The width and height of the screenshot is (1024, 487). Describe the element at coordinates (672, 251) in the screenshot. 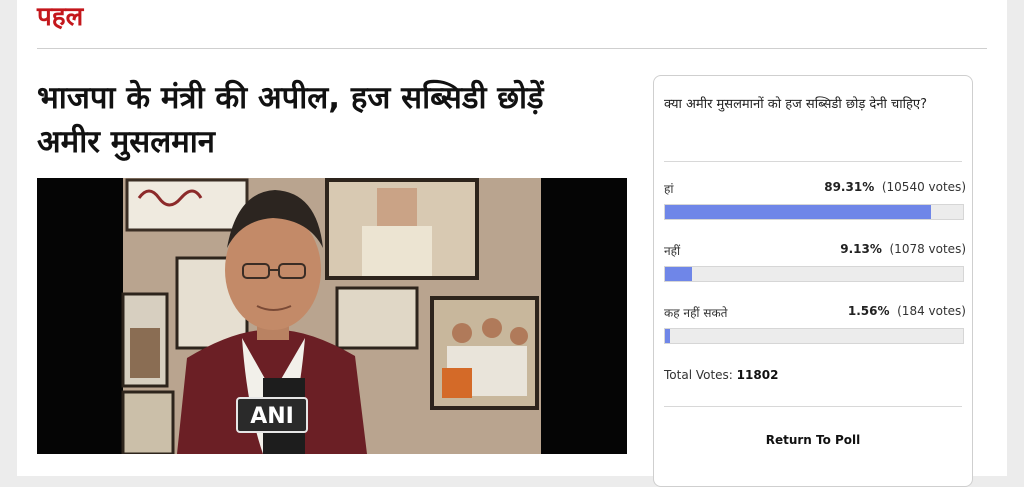

I see `option-label: नहीं` at that location.